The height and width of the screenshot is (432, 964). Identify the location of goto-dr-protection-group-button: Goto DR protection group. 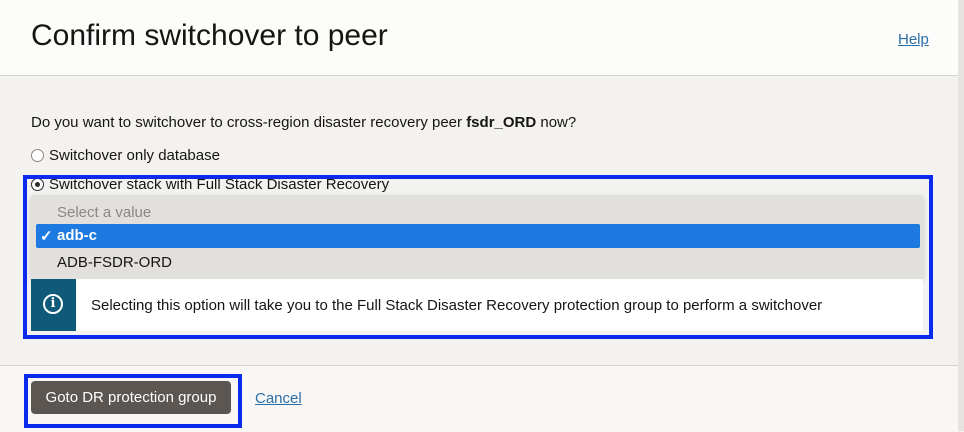
(131, 397).